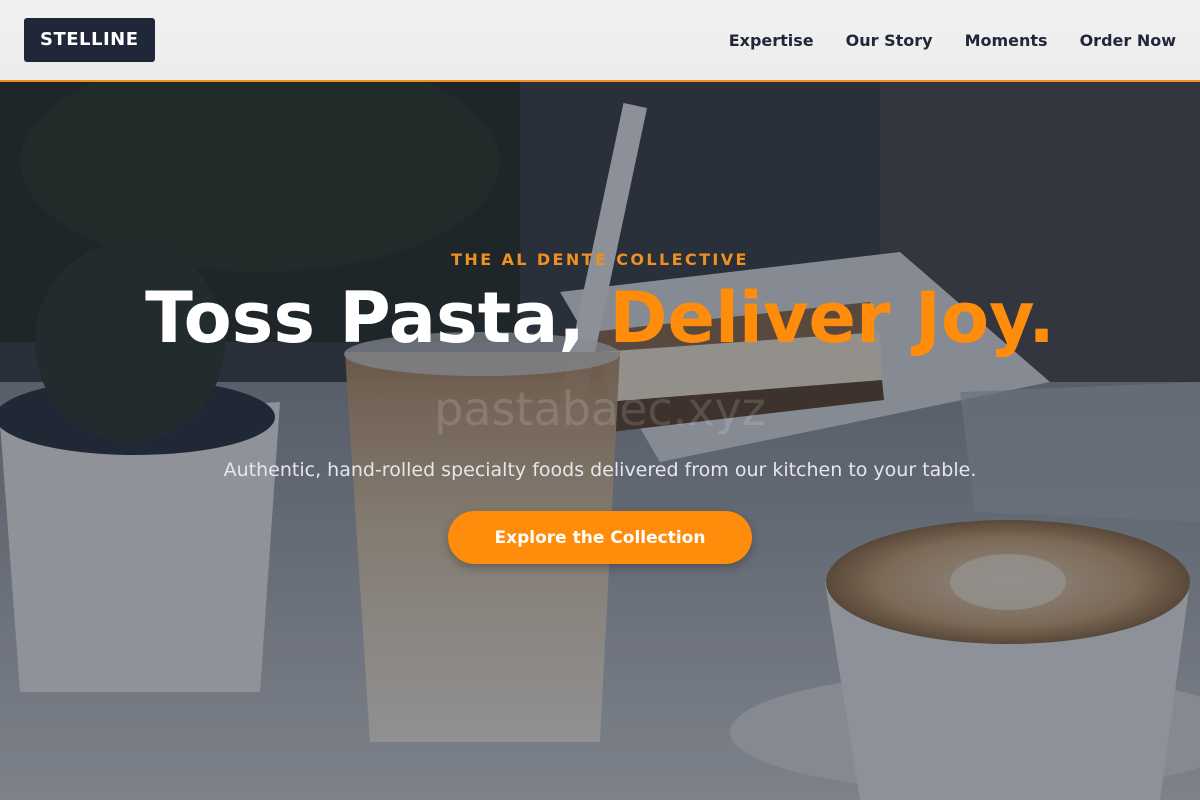 The width and height of the screenshot is (1200, 800). What do you see at coordinates (89, 40) in the screenshot?
I see `brand-logo: STELLINE` at bounding box center [89, 40].